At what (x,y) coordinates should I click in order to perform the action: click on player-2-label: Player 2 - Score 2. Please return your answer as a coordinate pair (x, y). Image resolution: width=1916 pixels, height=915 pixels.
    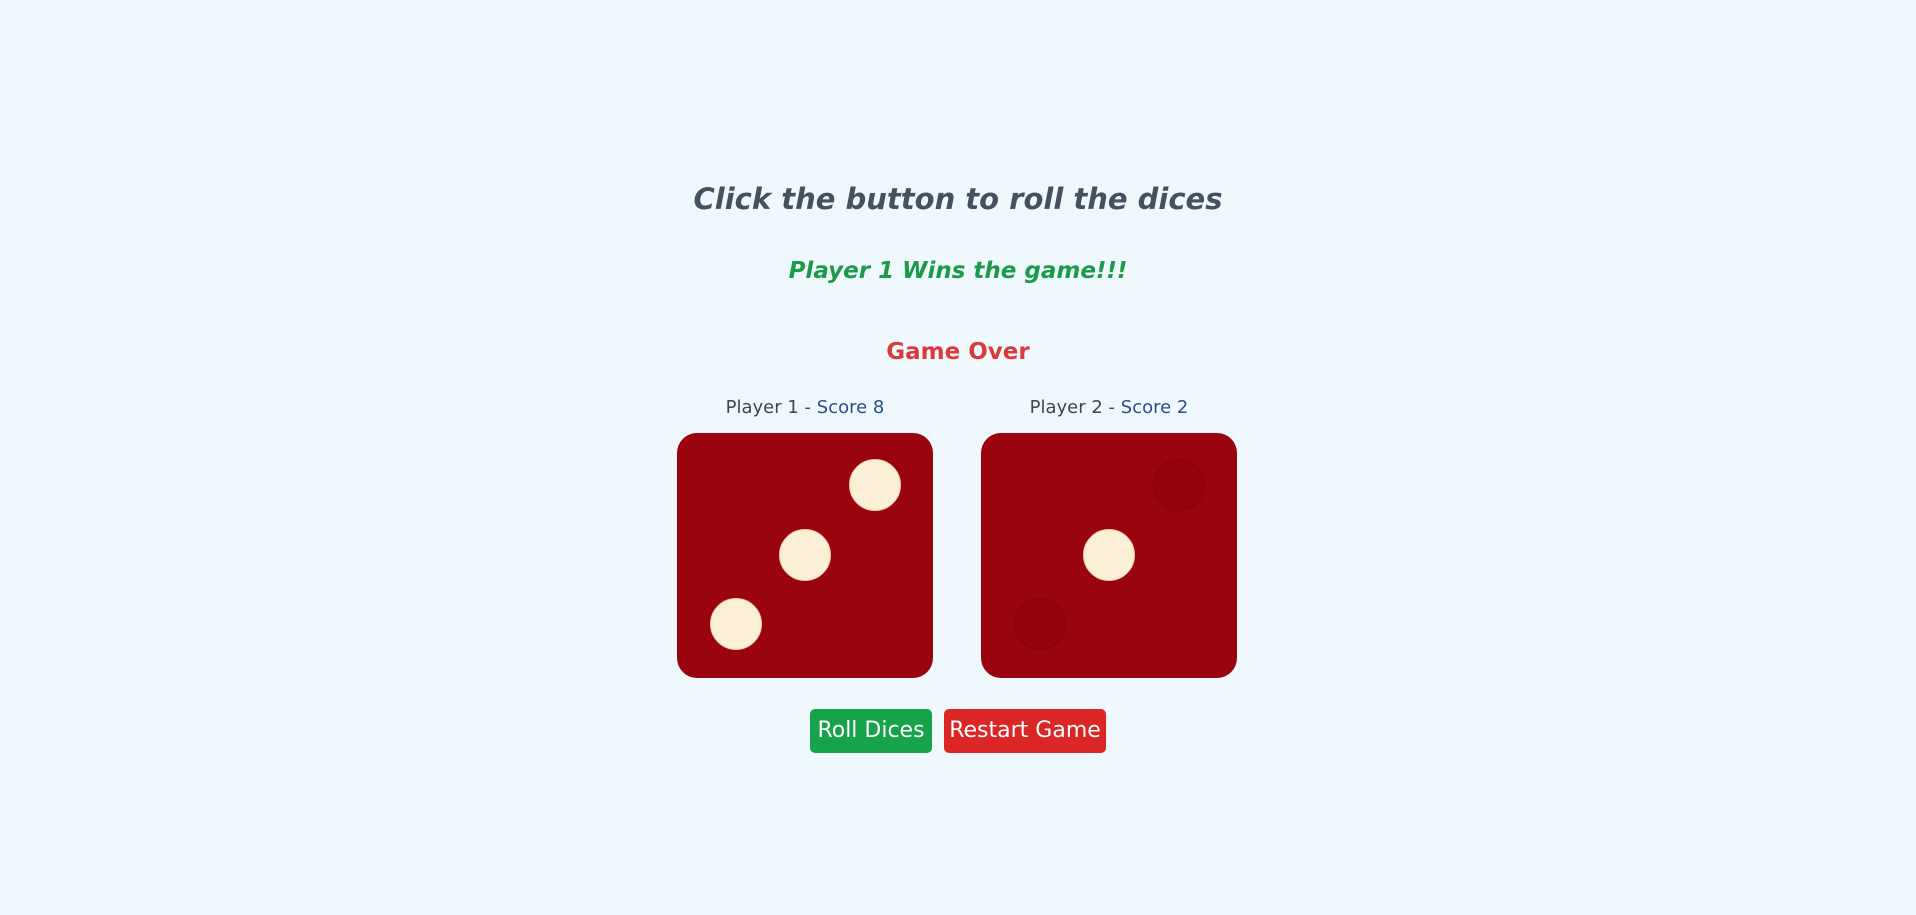
    Looking at the image, I should click on (1109, 408).